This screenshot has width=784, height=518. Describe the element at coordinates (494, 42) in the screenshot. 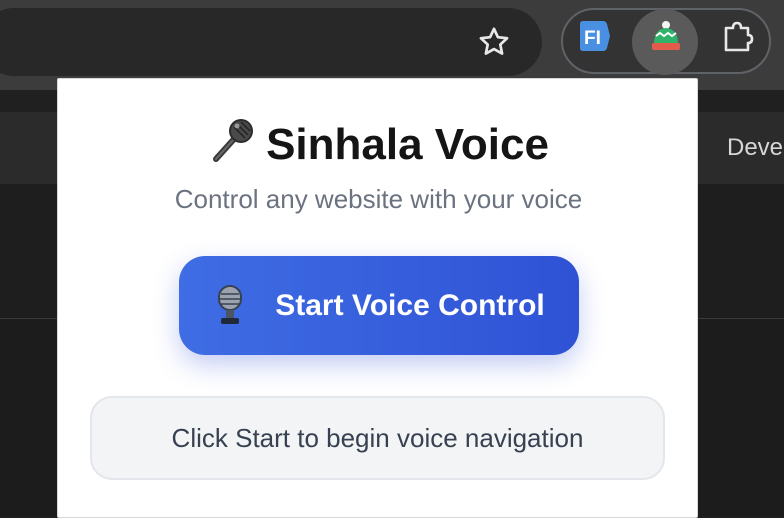

I see `star-outline-icon` at that location.